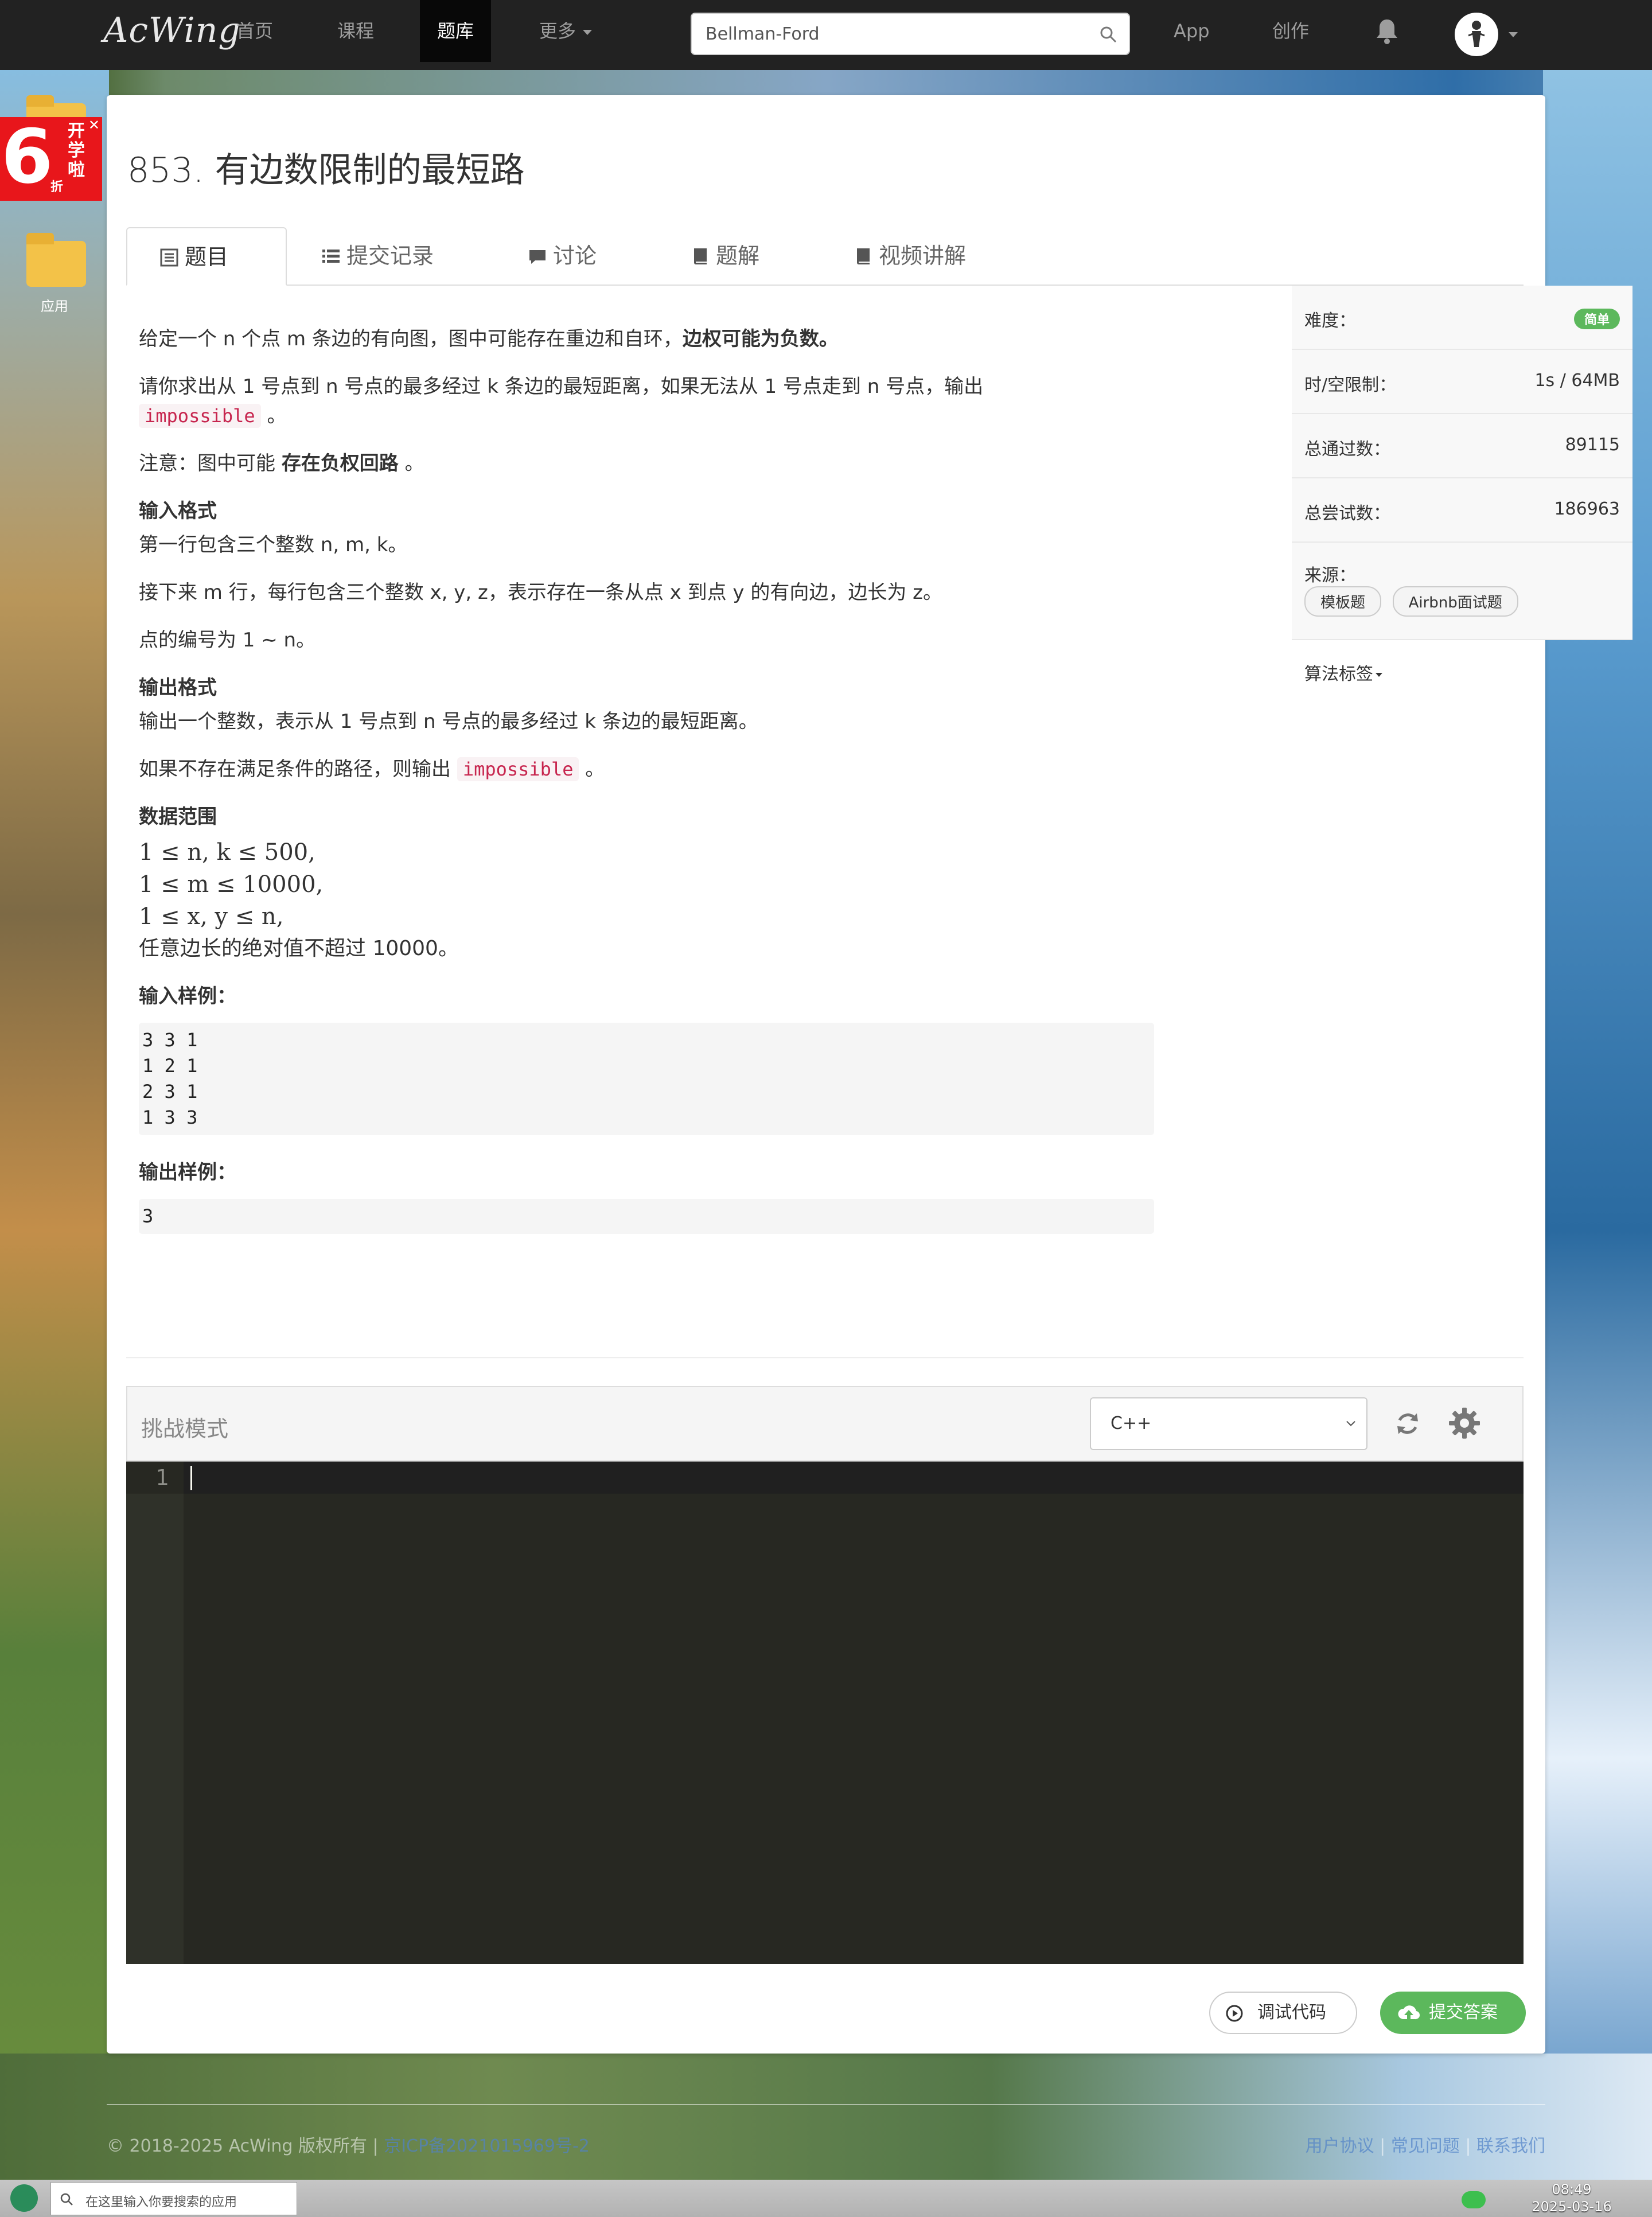  I want to click on desktop-wallpaper-bottom, so click(826, 2117).